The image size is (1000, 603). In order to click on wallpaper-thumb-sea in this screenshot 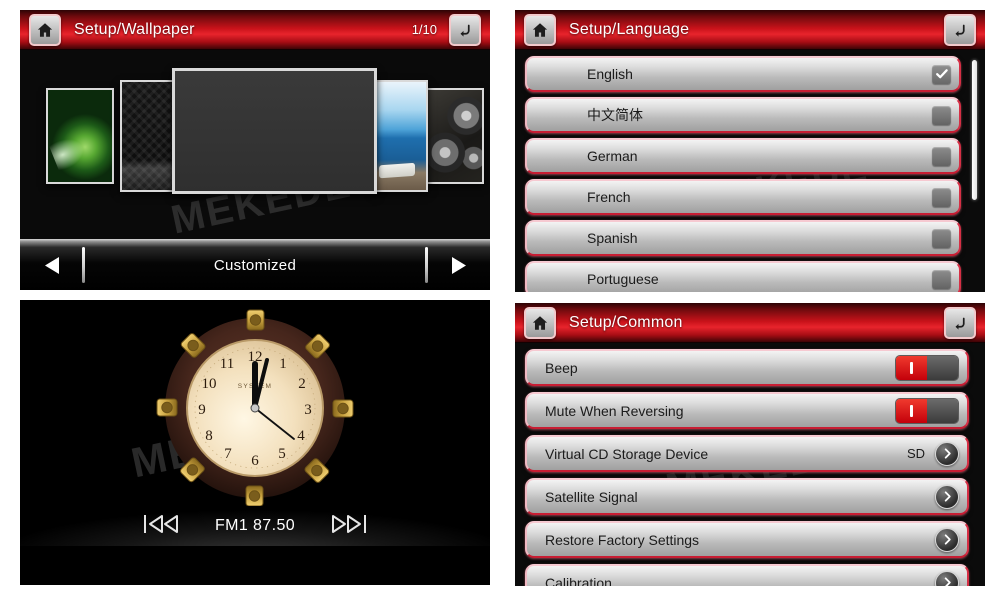, I will do `click(400, 136)`.